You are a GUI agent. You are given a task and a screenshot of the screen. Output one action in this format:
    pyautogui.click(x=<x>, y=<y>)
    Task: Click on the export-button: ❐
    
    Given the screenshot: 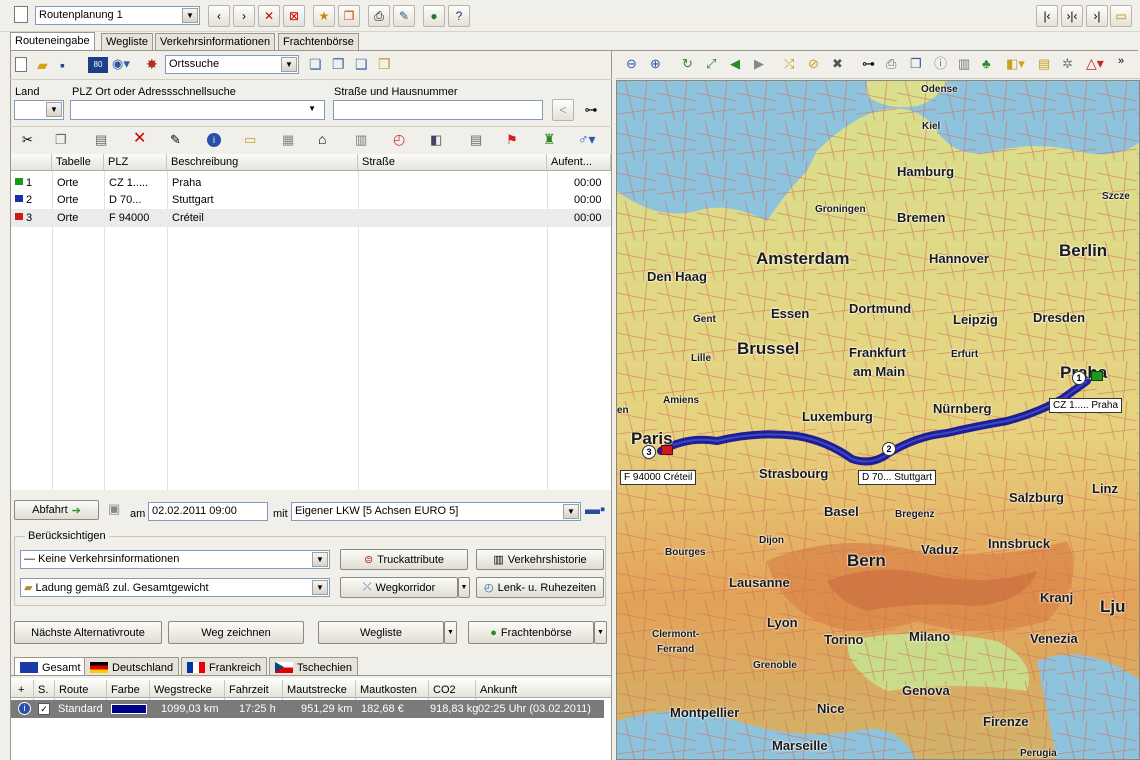 What is the action you would take?
    pyautogui.click(x=349, y=16)
    